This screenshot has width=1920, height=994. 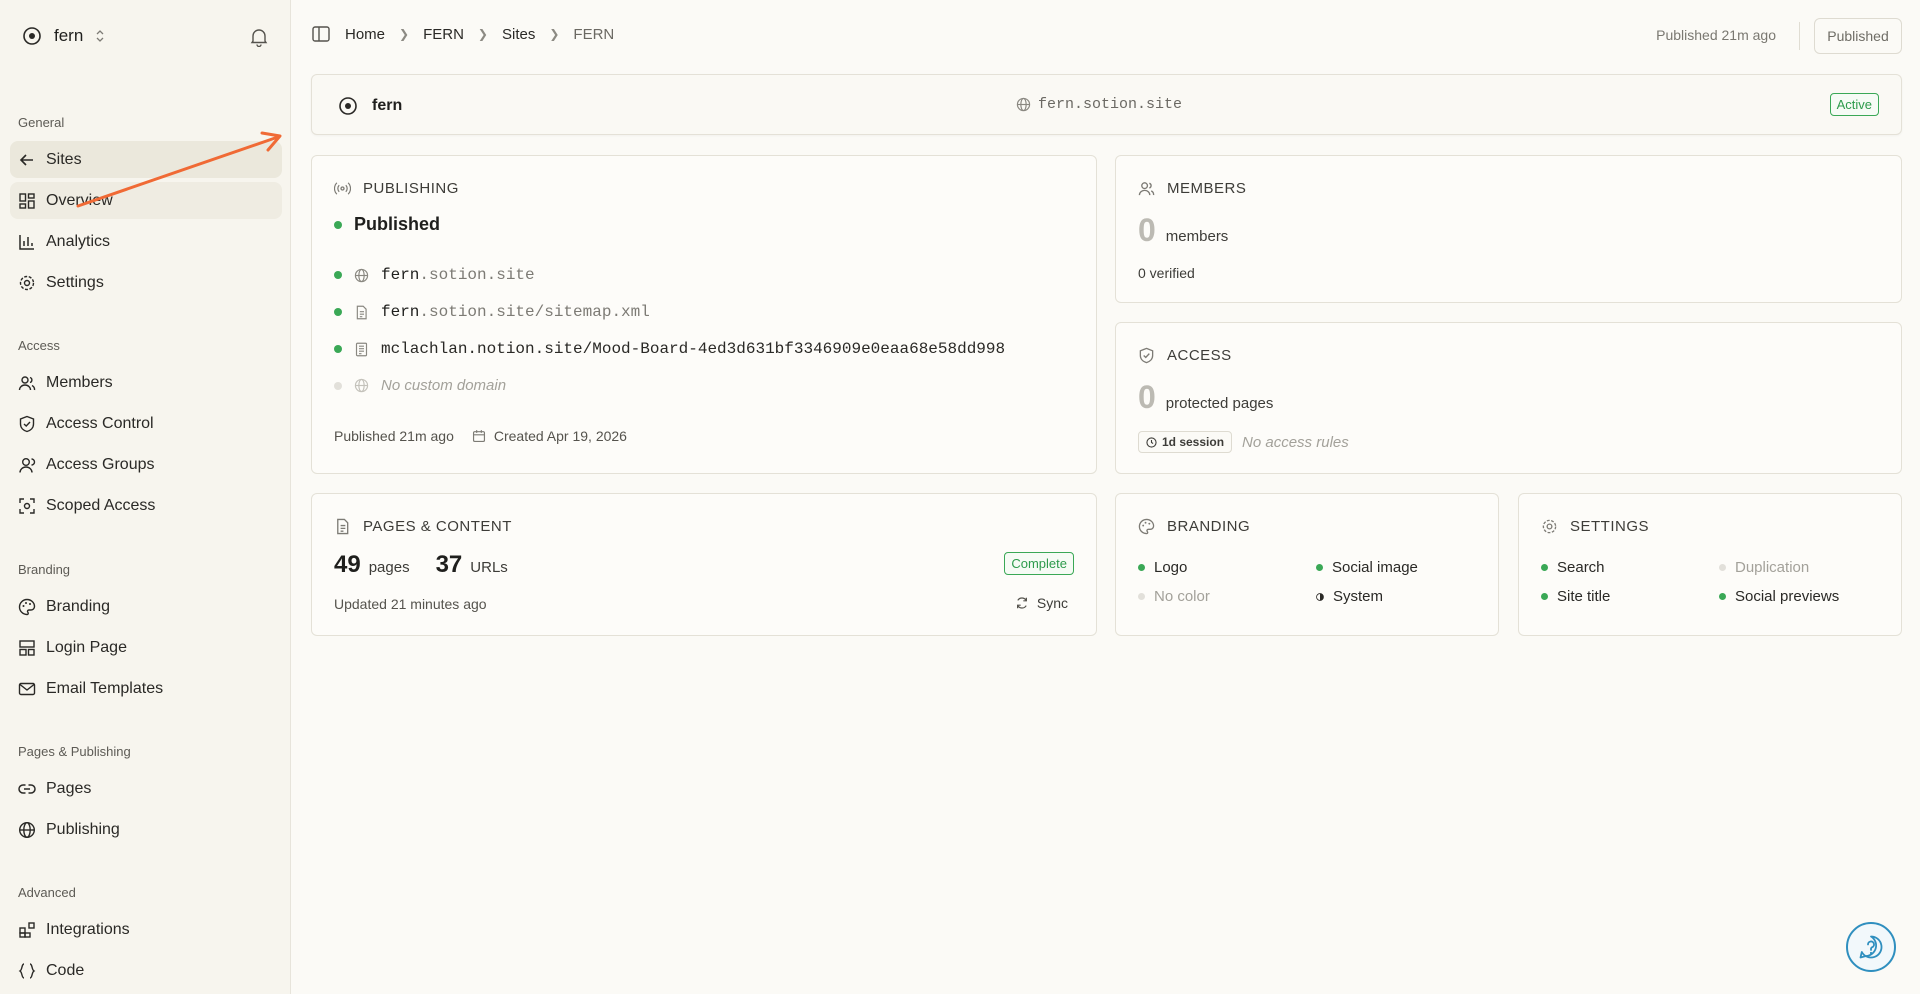 What do you see at coordinates (321, 34) in the screenshot?
I see `sidebar-toggle-icon` at bounding box center [321, 34].